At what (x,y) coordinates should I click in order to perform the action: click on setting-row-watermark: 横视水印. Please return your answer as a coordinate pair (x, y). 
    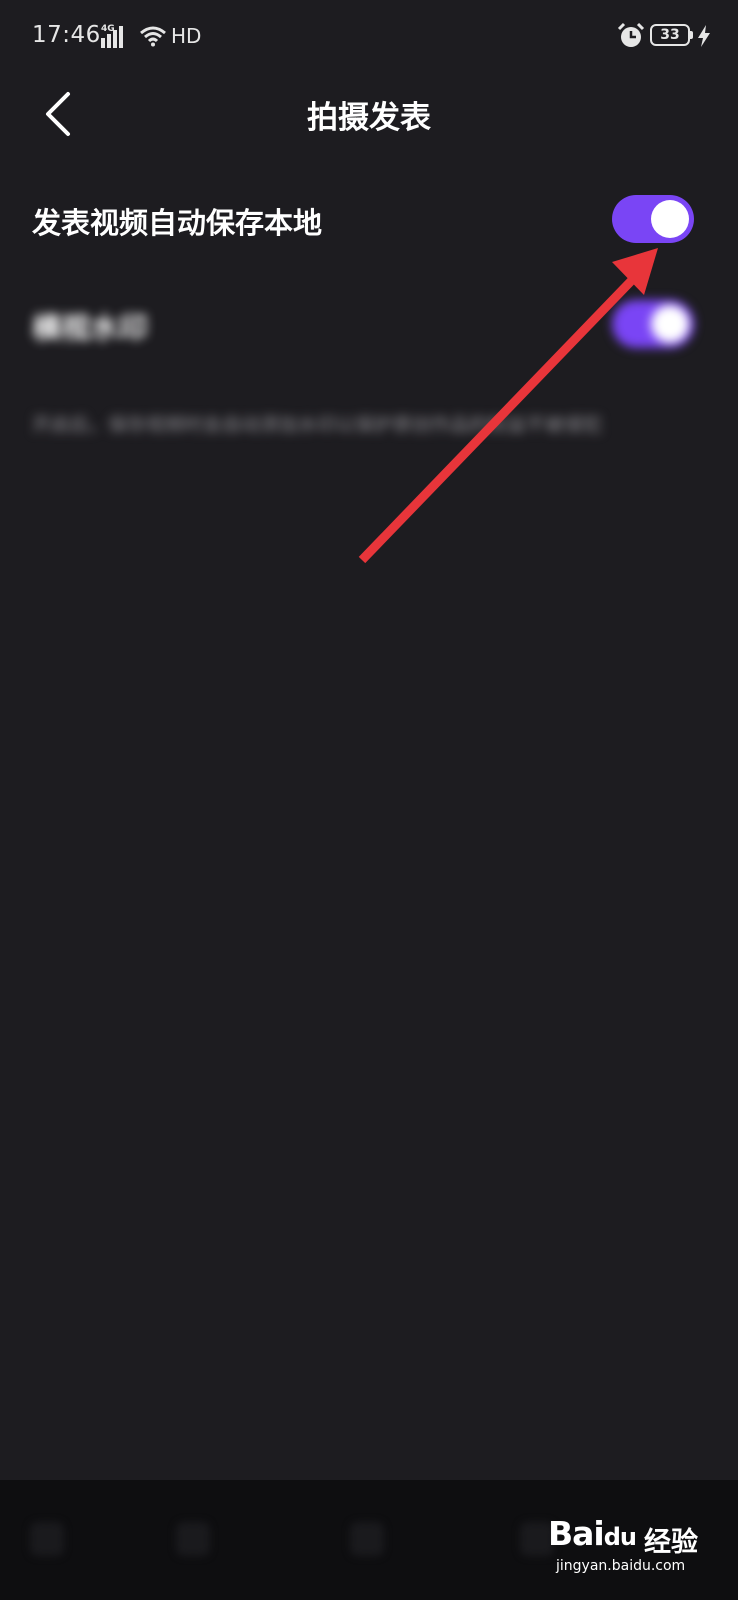
    Looking at the image, I should click on (369, 325).